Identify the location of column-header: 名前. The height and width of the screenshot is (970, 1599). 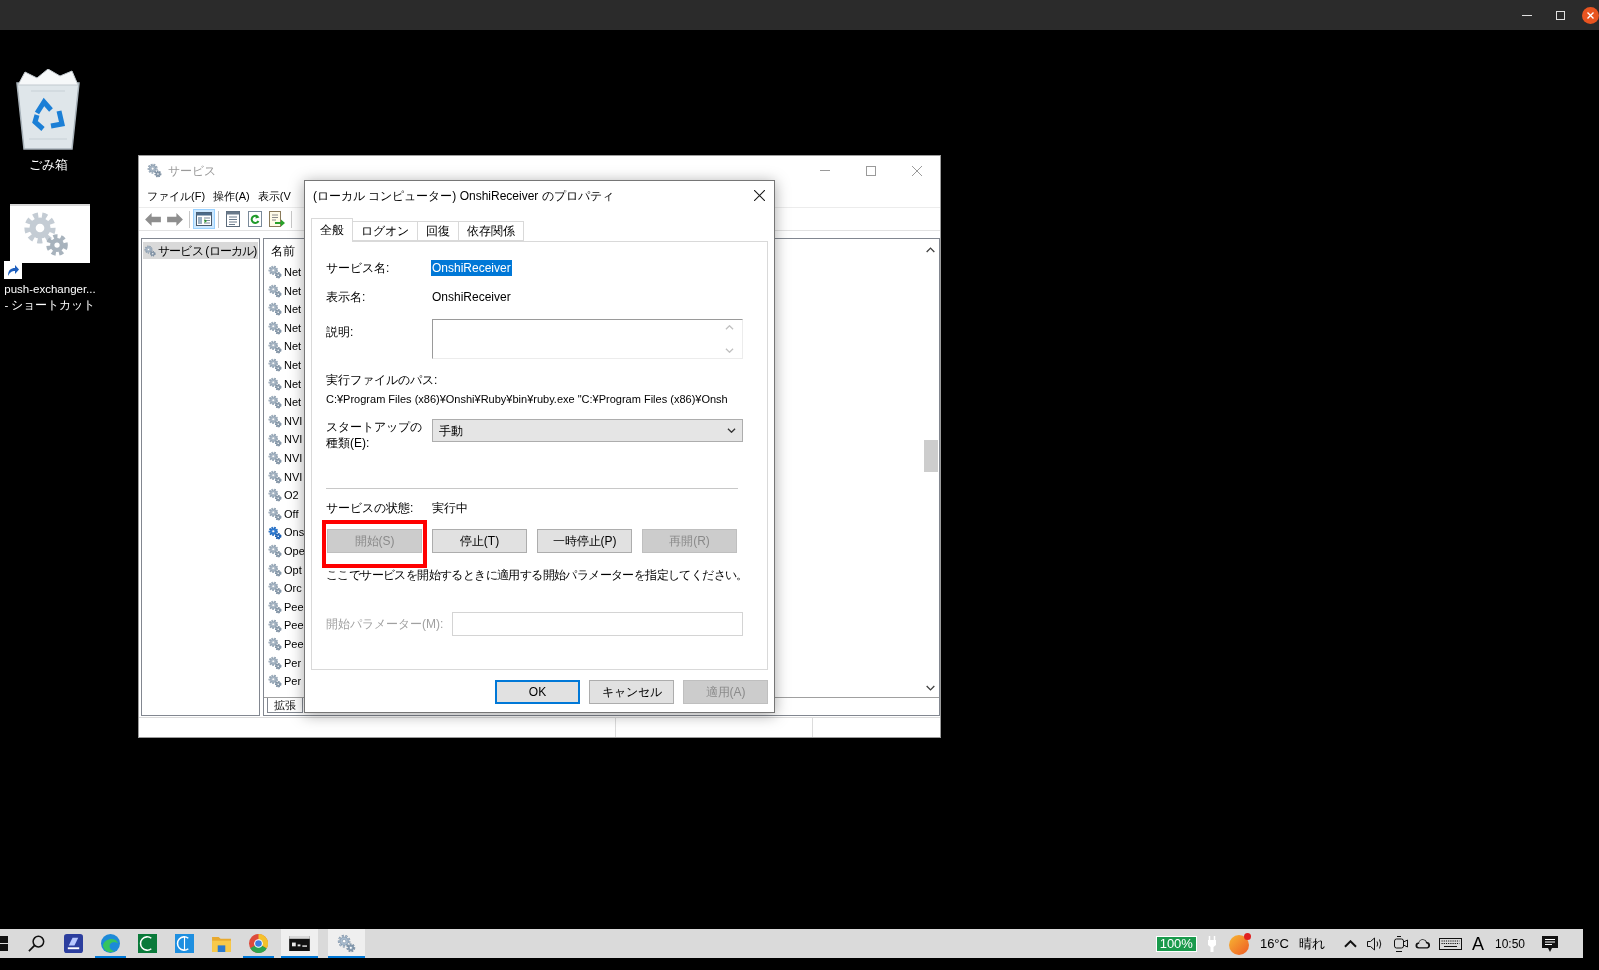
(283, 251).